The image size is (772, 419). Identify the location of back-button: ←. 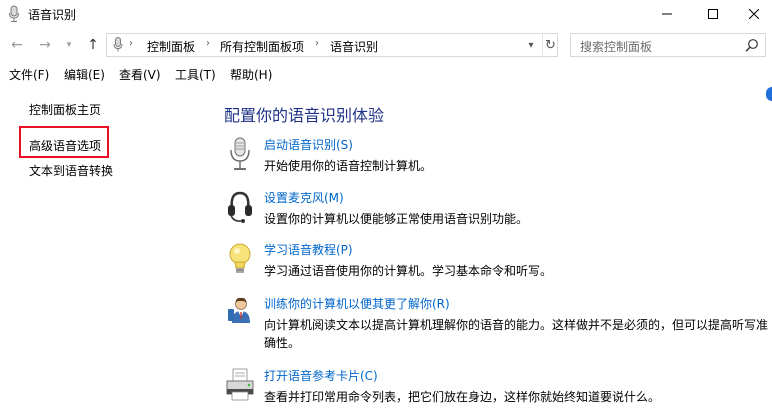
(17, 45).